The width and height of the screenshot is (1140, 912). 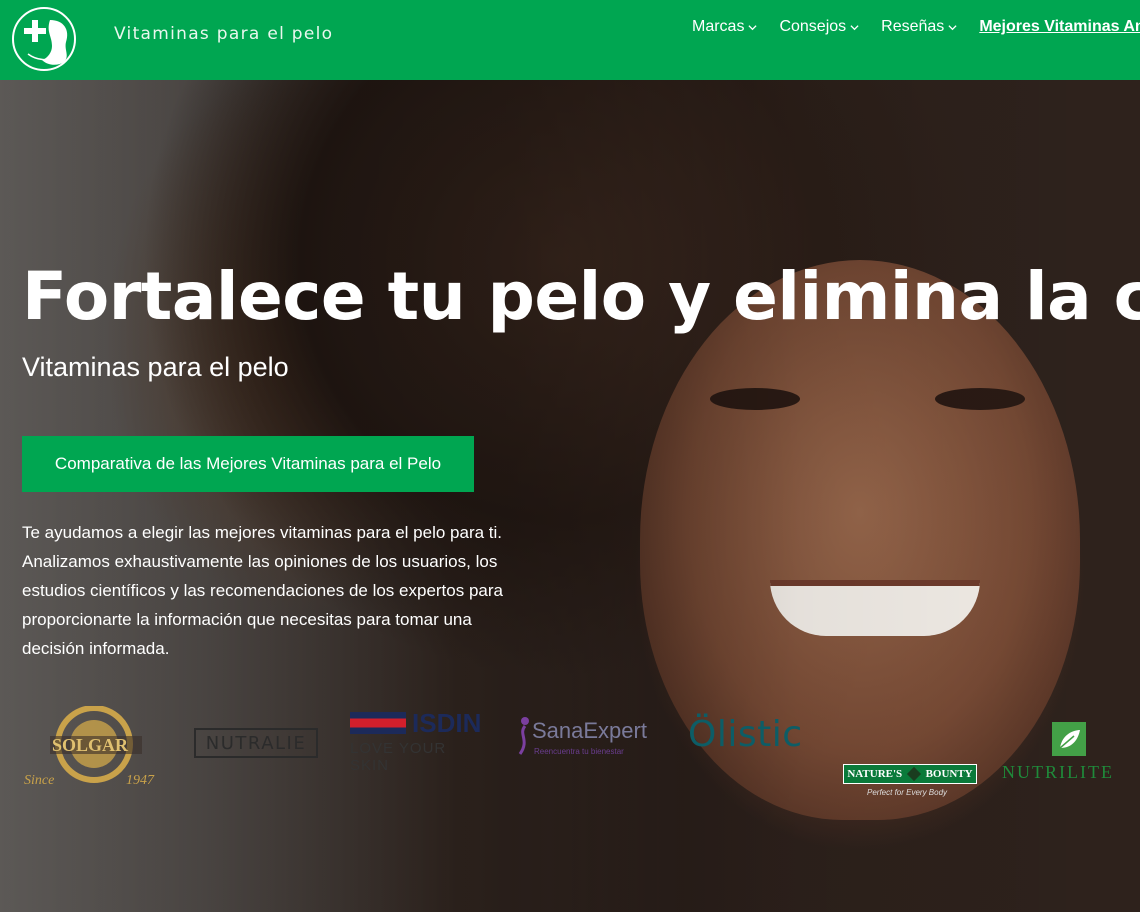 I want to click on isdin-name: ISDIN, so click(x=447, y=723).